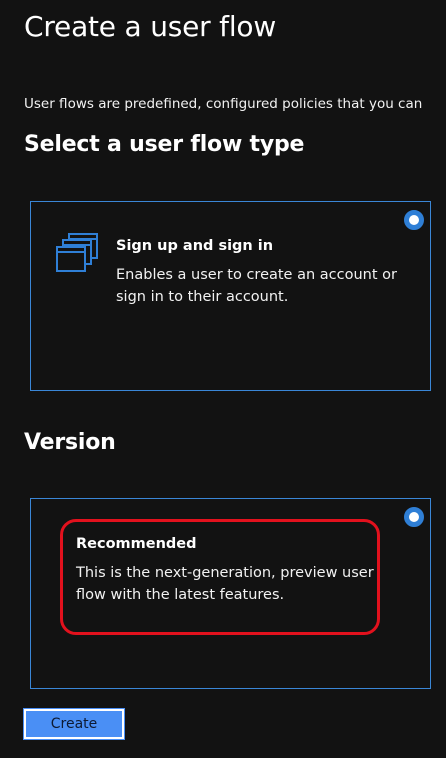 This screenshot has height=758, width=446. I want to click on option-title: Sign up and sign in, so click(195, 246).